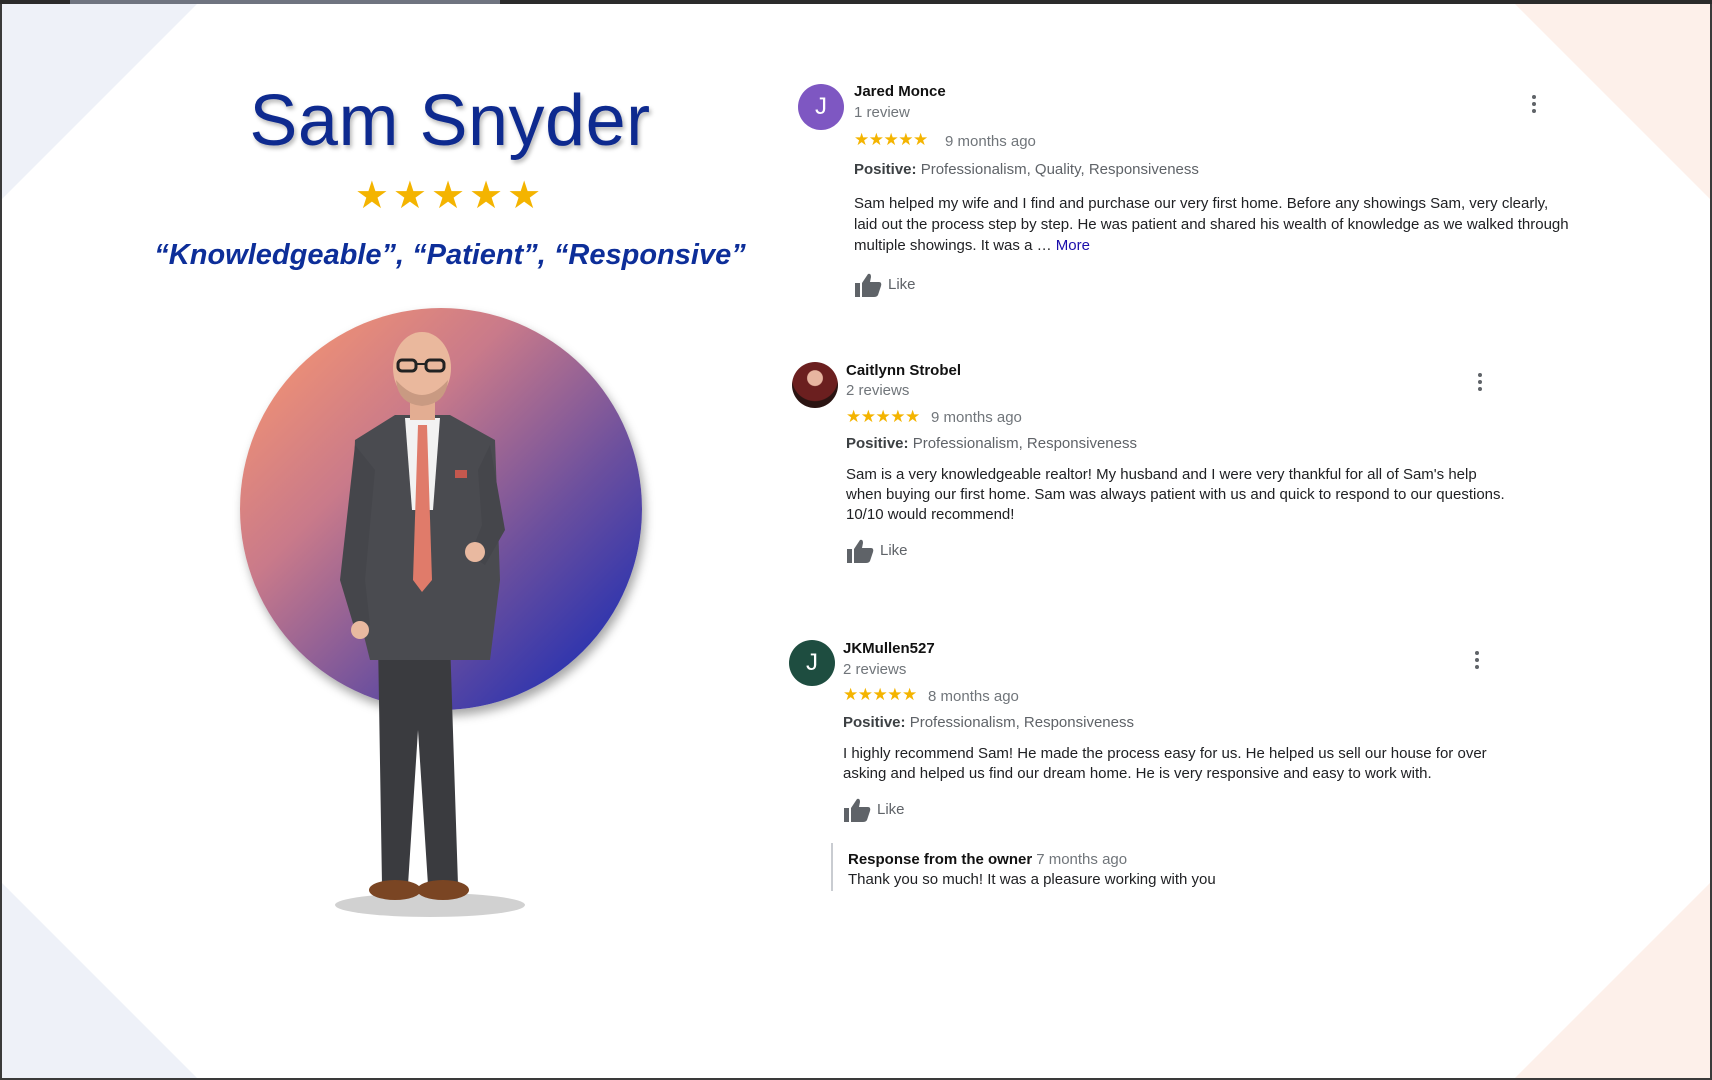 Image resolution: width=1712 pixels, height=1080 pixels. Describe the element at coordinates (882, 112) in the screenshot. I see `reviewer-review-count: 1 review` at that location.